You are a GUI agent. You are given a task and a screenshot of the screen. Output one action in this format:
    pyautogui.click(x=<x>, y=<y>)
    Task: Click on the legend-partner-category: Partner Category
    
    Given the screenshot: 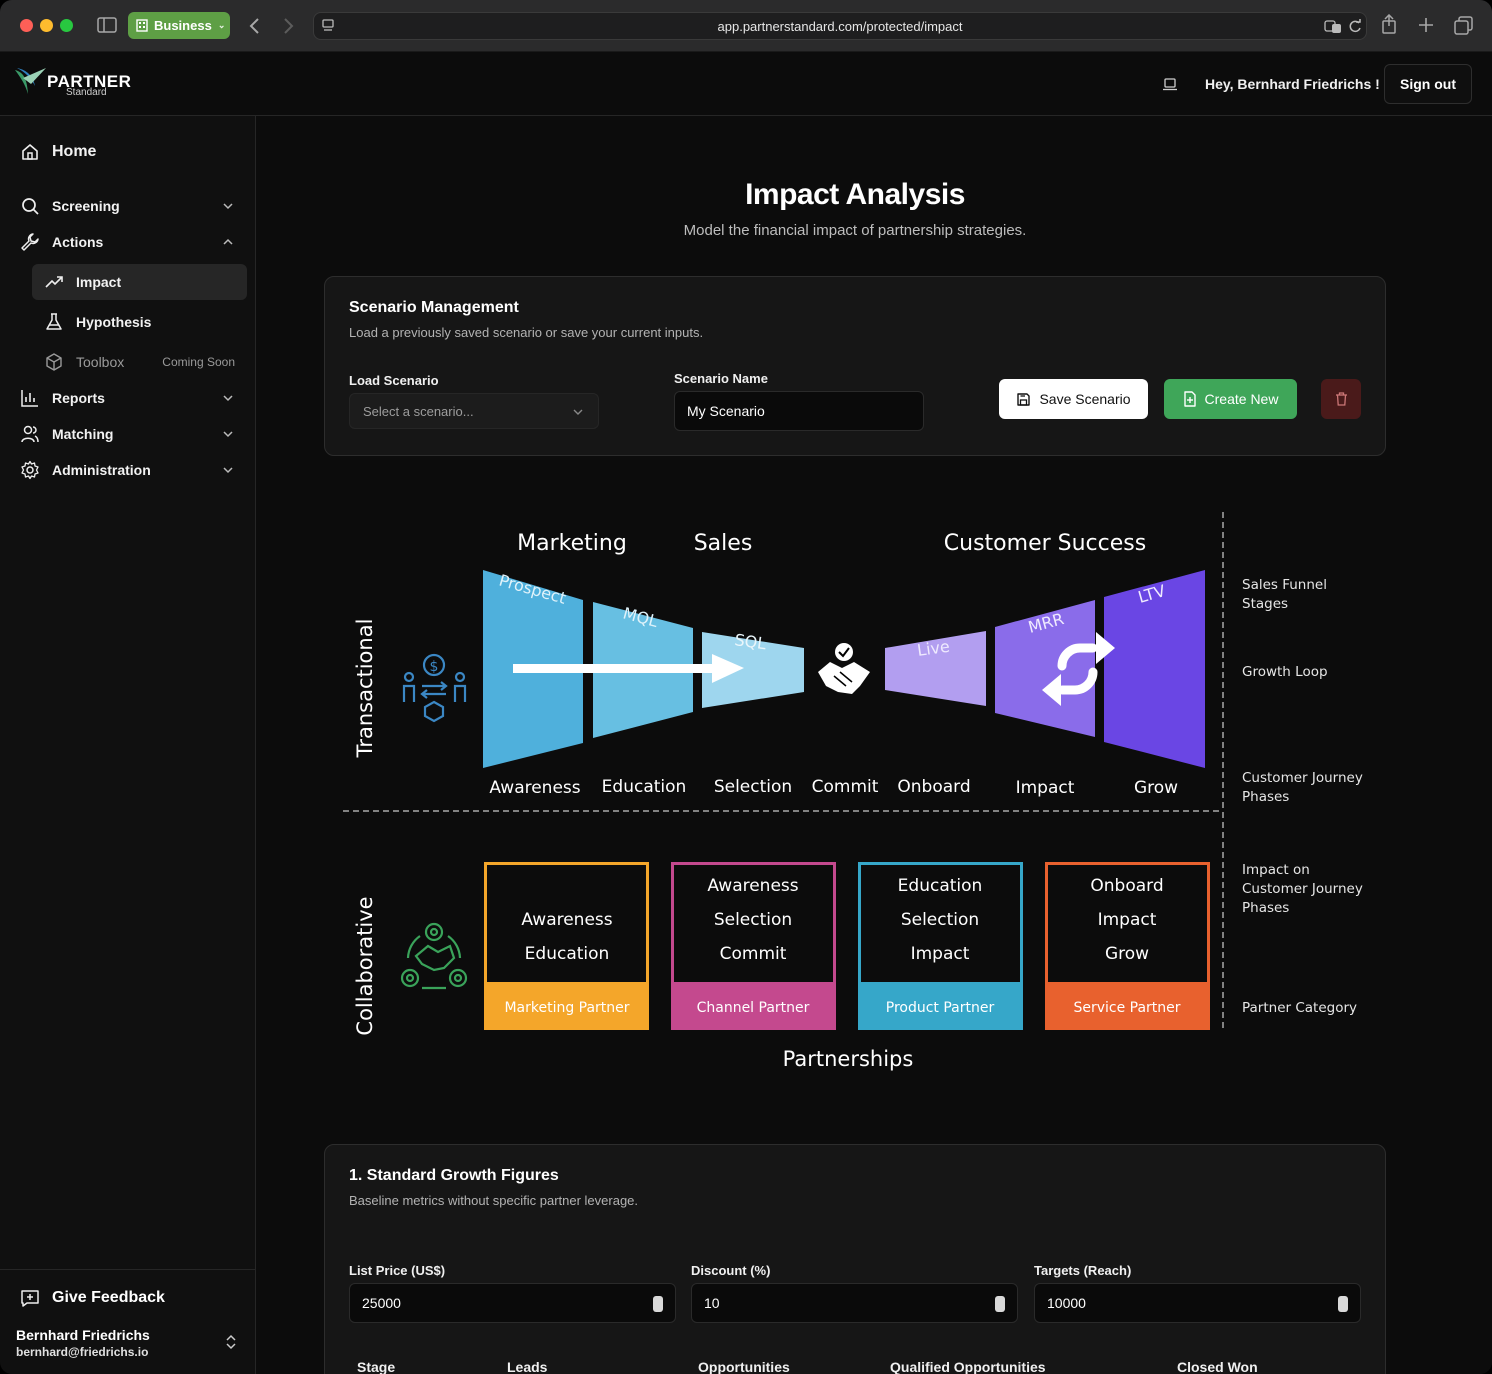 What is the action you would take?
    pyautogui.click(x=1299, y=1008)
    